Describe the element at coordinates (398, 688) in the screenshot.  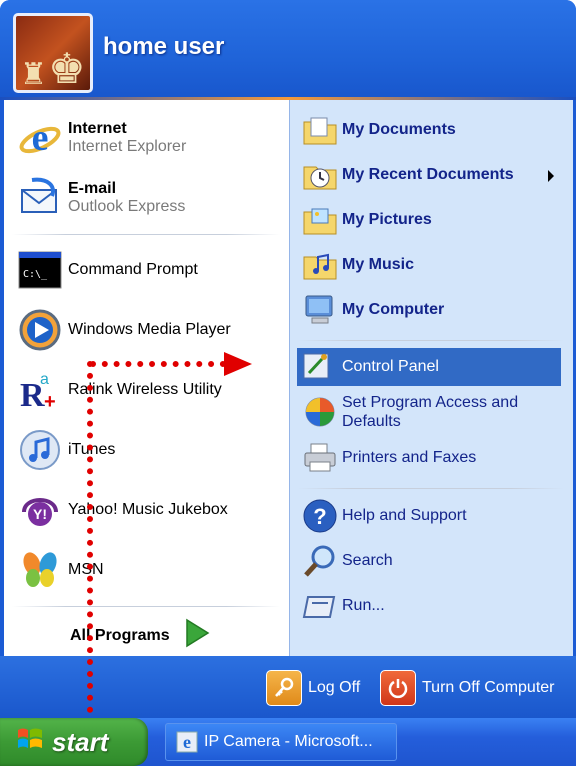
I see `power-icon` at that location.